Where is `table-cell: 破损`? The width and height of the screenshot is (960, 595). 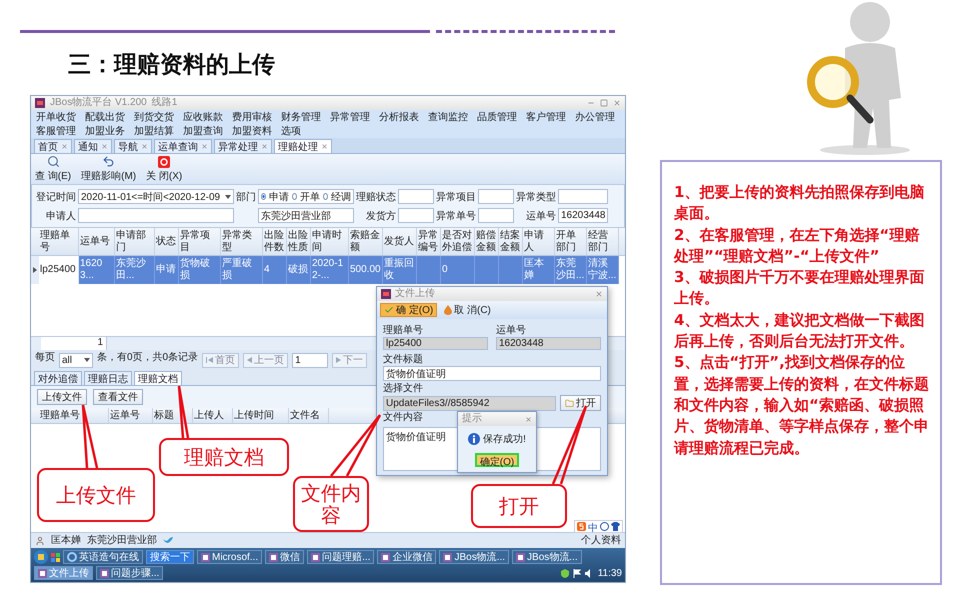
table-cell: 破损 is located at coordinates (299, 270).